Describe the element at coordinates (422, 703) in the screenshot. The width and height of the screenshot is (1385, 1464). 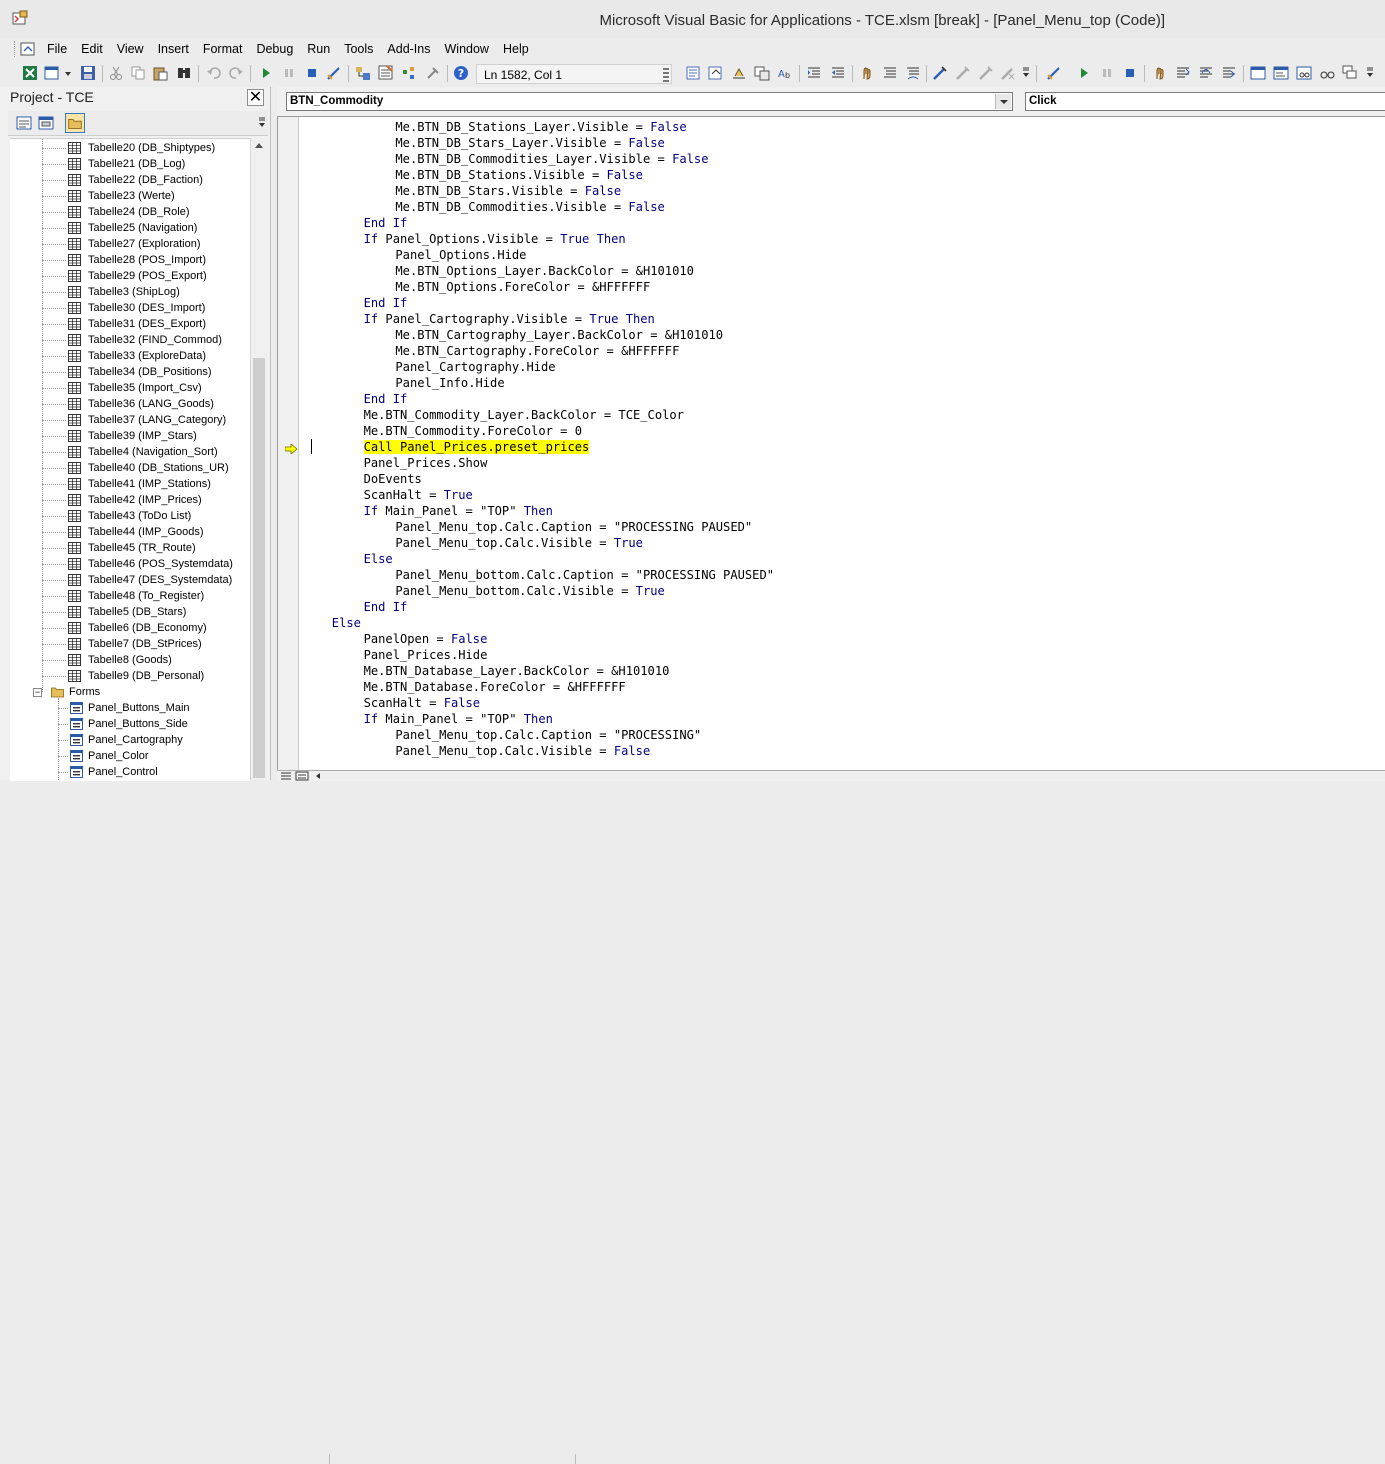
I see `code-line: ScanHalt = False` at that location.